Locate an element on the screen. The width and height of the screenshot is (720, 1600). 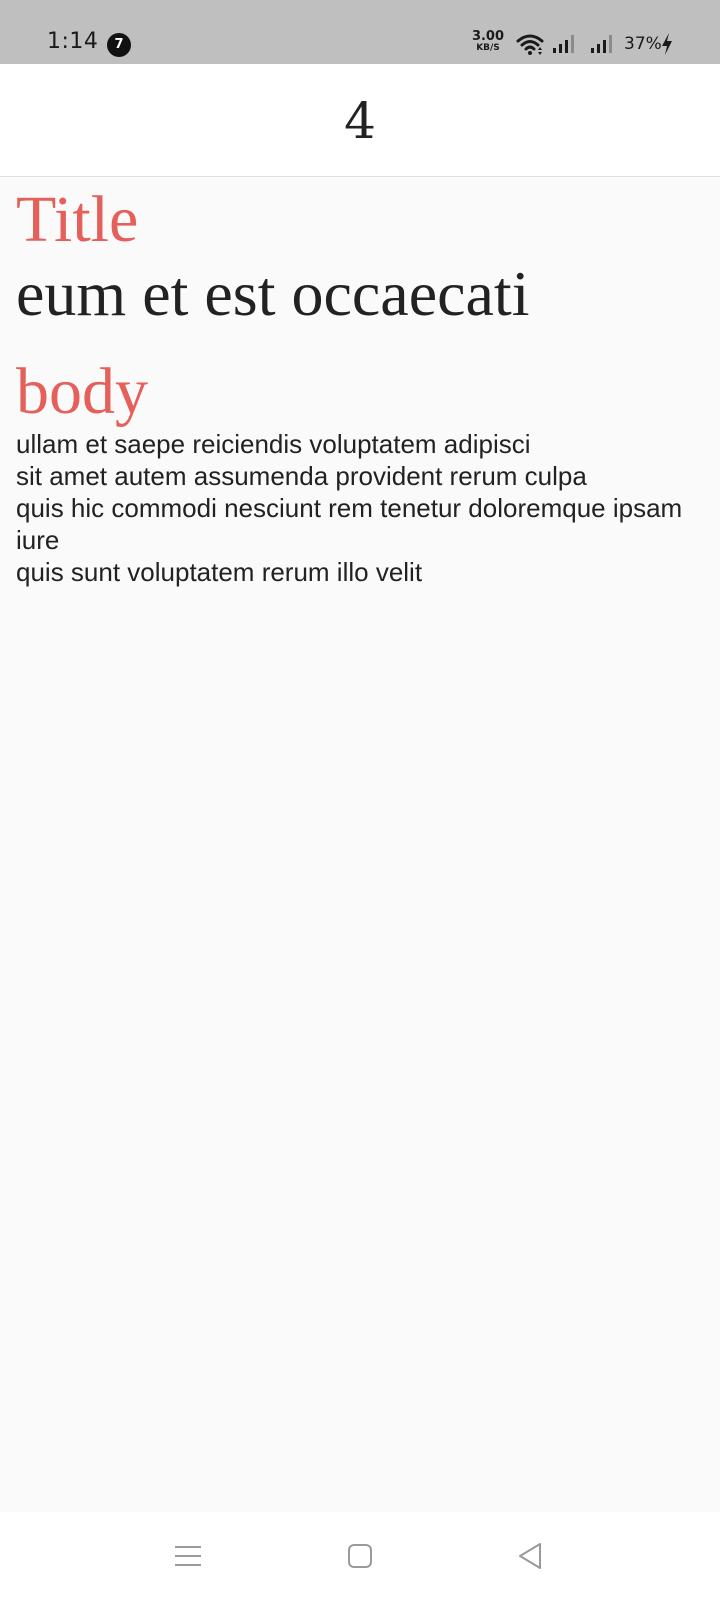
charging-bolt-icon is located at coordinates (667, 44).